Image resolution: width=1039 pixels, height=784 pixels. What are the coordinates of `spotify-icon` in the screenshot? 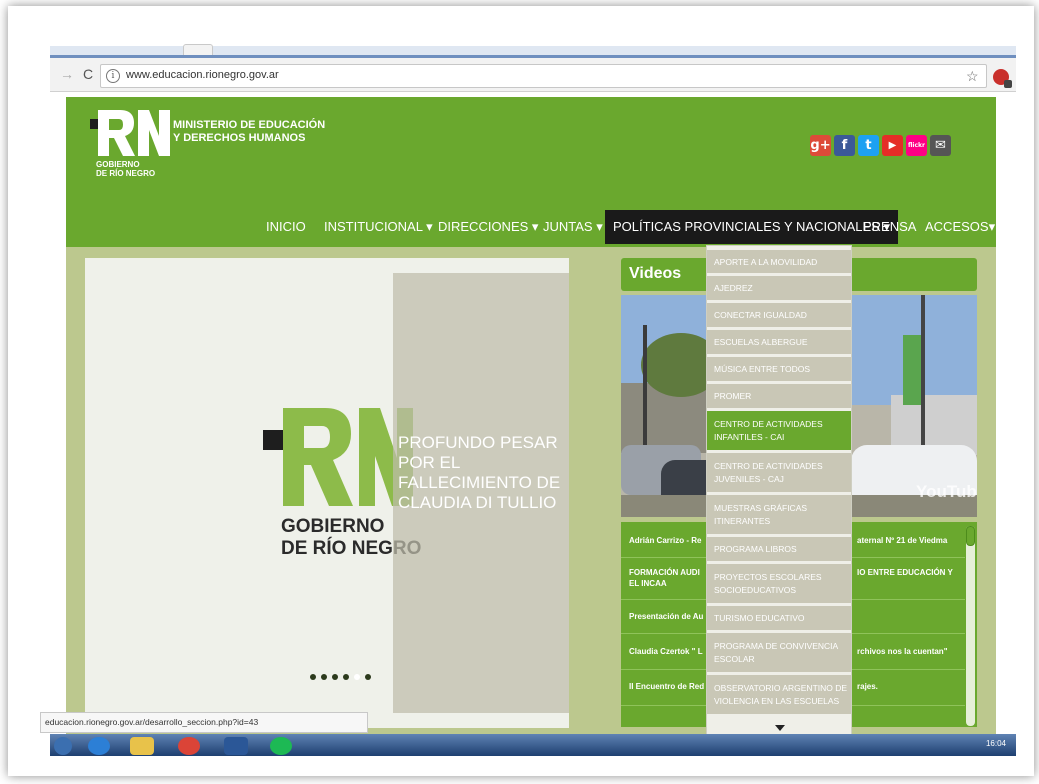 It's located at (281, 746).